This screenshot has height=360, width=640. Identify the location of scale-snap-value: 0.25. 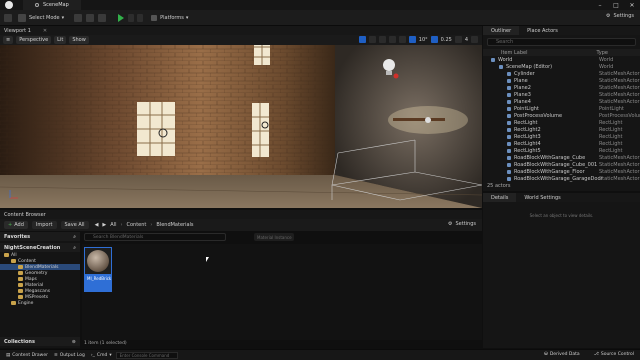
(446, 40).